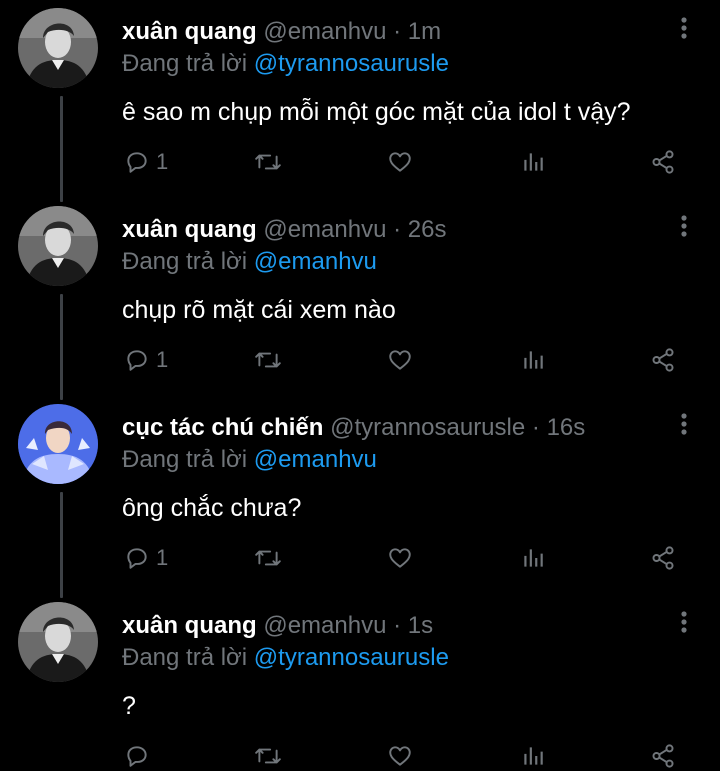 This screenshot has width=720, height=771. I want to click on timestamp: 16s, so click(566, 427).